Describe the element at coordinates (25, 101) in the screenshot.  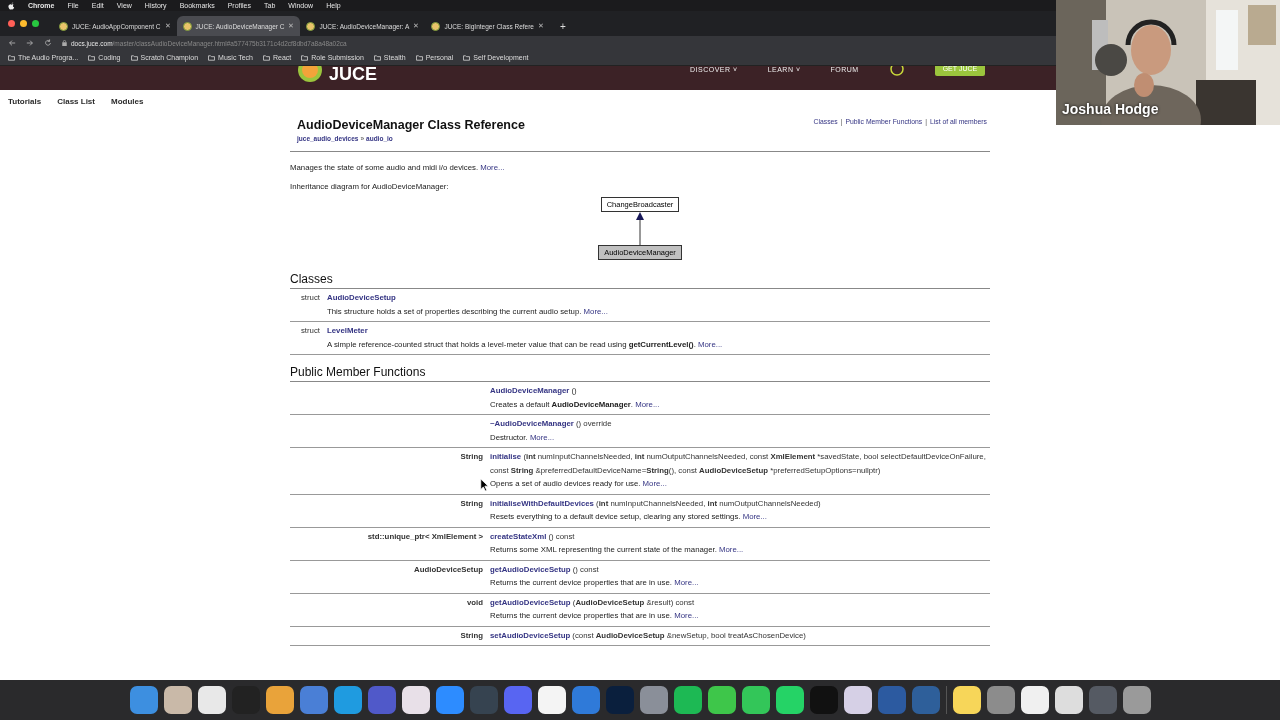
I see `nav-link: Tutorials` at that location.